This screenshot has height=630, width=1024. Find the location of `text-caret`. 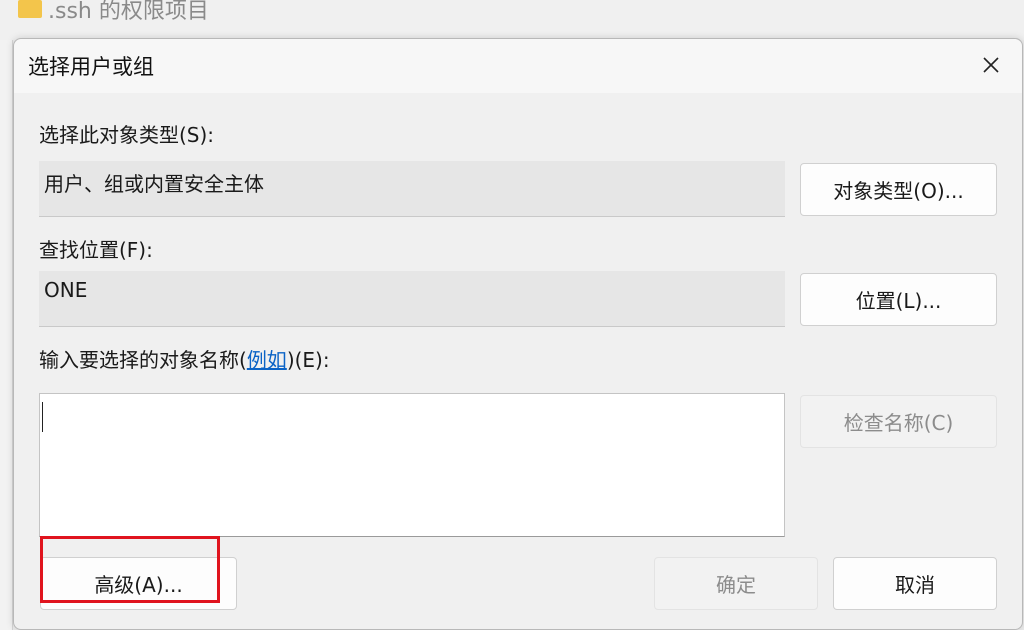

text-caret is located at coordinates (42, 417).